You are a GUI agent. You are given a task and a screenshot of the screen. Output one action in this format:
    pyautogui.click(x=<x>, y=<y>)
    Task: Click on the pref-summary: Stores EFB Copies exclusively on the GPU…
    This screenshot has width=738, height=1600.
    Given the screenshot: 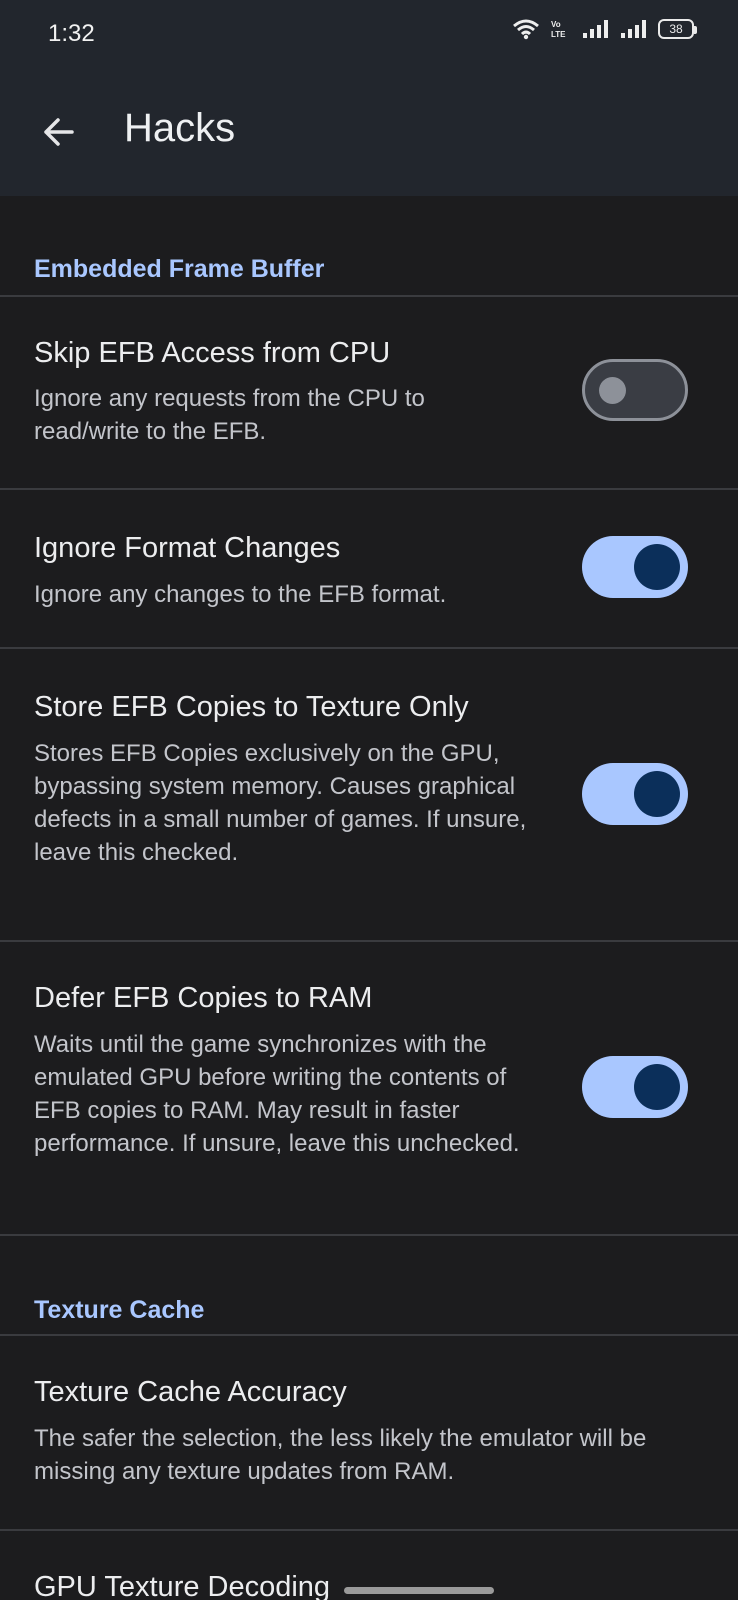 What is the action you would take?
    pyautogui.click(x=280, y=803)
    